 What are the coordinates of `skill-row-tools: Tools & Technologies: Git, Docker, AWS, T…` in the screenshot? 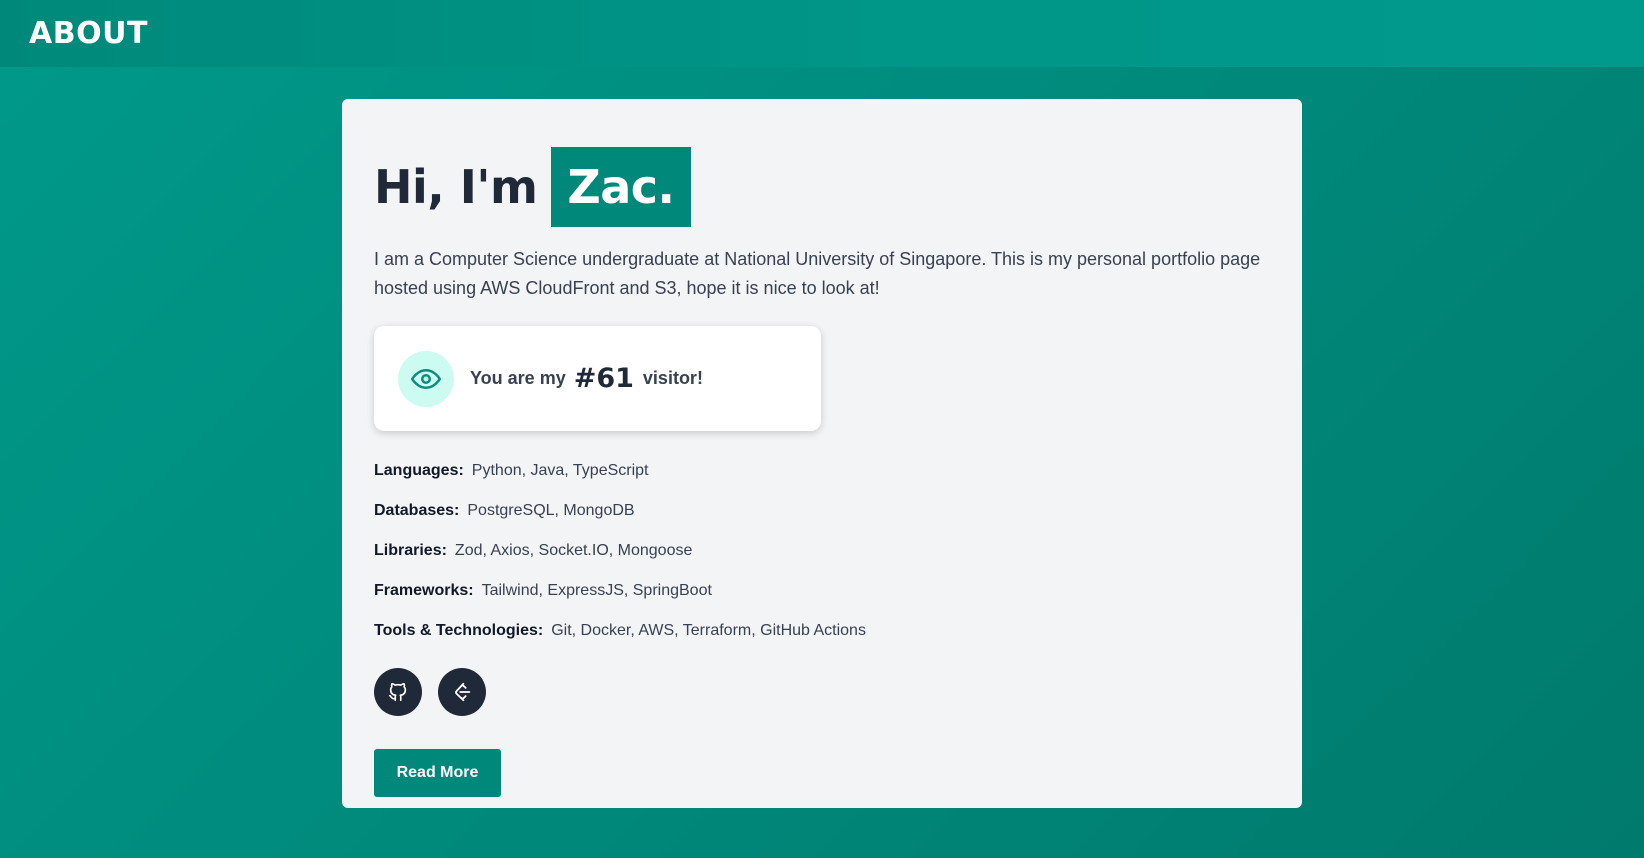 It's located at (822, 641).